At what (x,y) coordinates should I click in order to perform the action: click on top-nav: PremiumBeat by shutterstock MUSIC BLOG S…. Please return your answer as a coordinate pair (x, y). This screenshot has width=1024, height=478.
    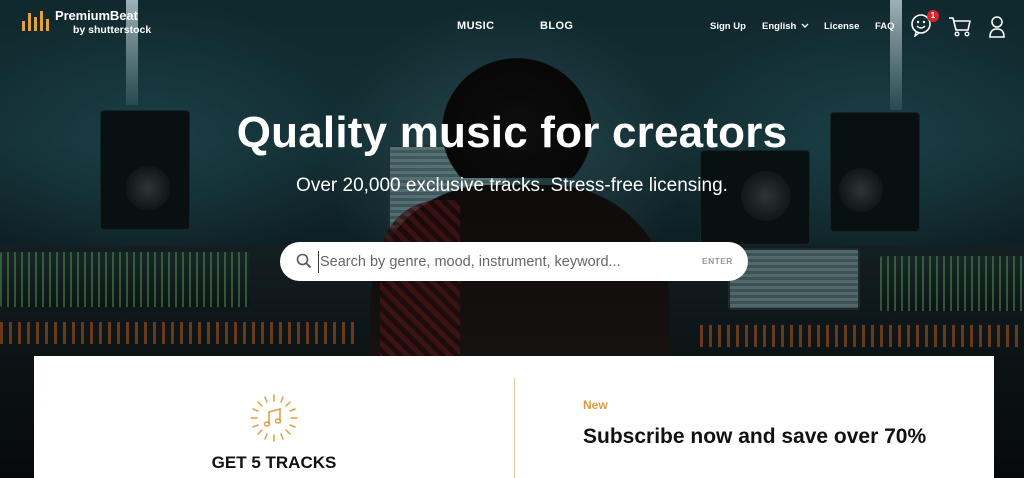
    Looking at the image, I should click on (512, 26).